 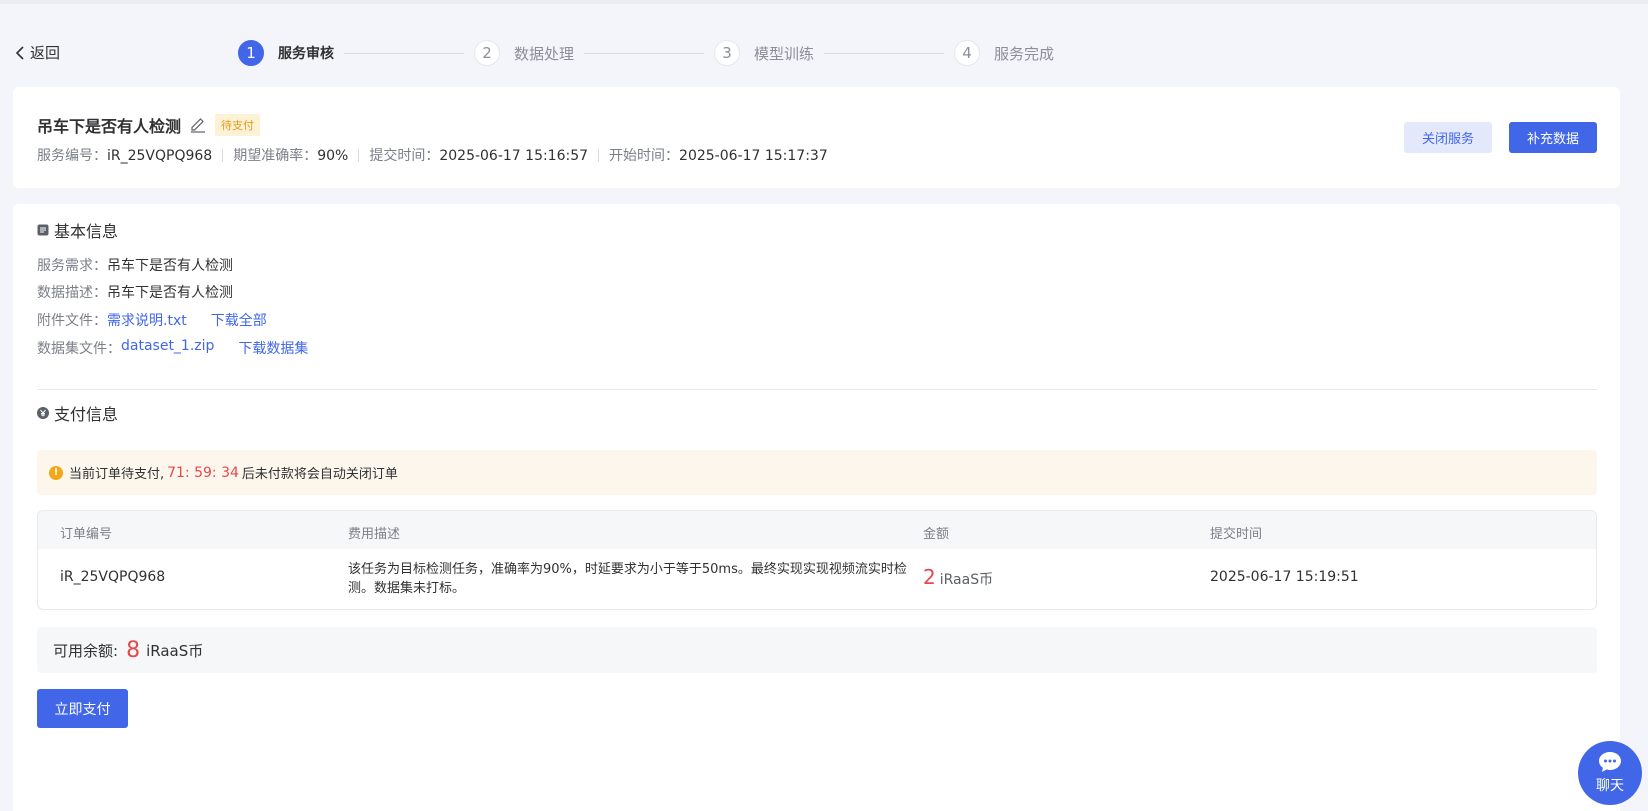 I want to click on download-all-link: 下载全部, so click(x=239, y=320).